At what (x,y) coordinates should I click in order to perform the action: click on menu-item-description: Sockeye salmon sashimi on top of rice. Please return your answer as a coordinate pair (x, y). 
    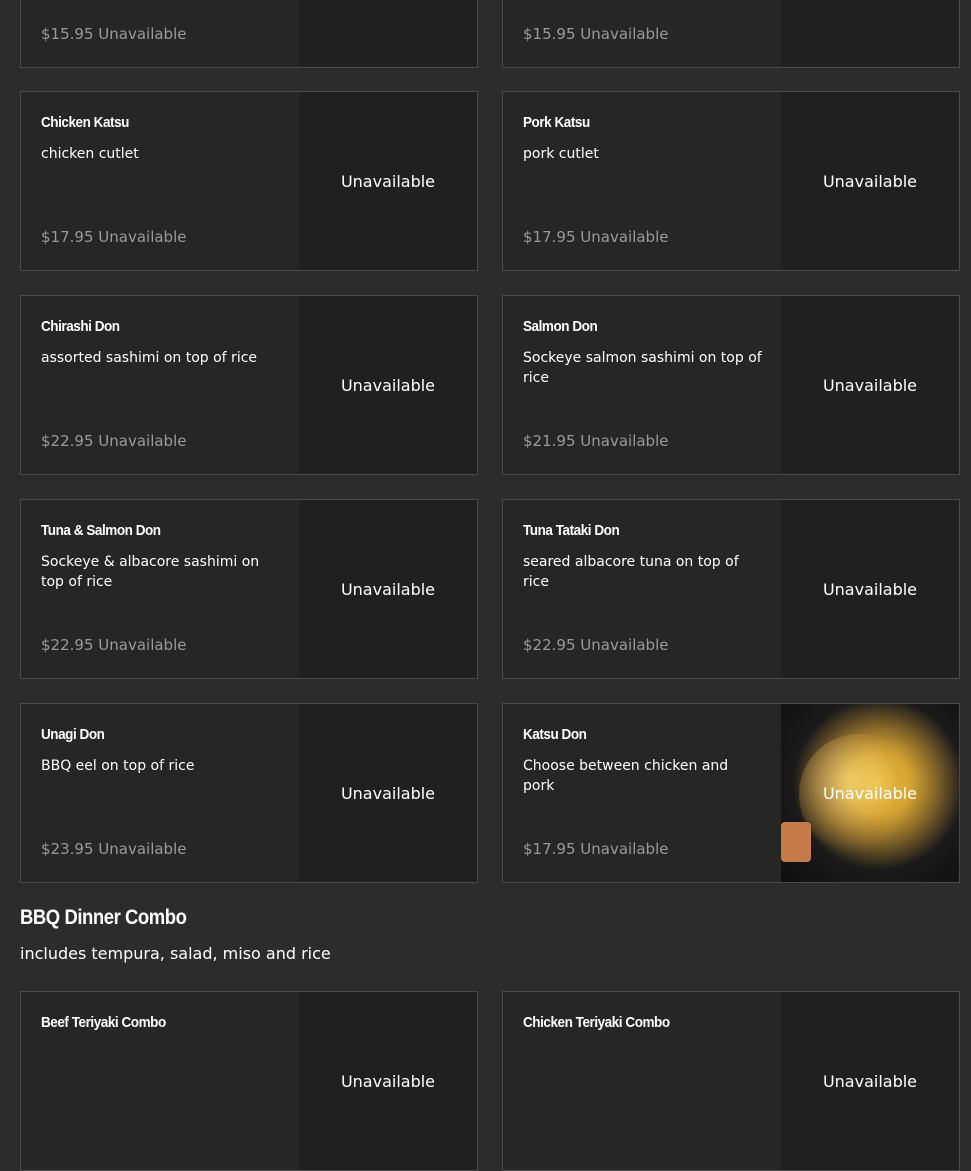
    Looking at the image, I should click on (642, 368).